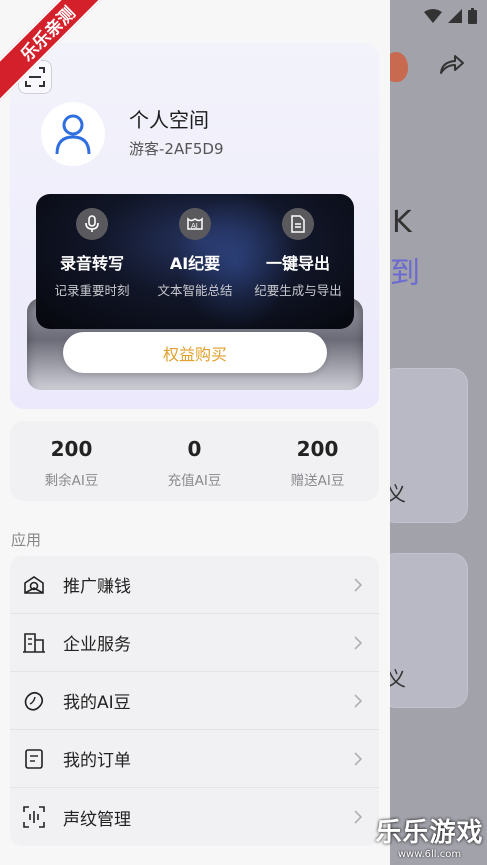 Image resolution: width=487 pixels, height=865 pixels. Describe the element at coordinates (317, 463) in the screenshot. I see `stat-gifted: 200 赠送AI豆` at that location.